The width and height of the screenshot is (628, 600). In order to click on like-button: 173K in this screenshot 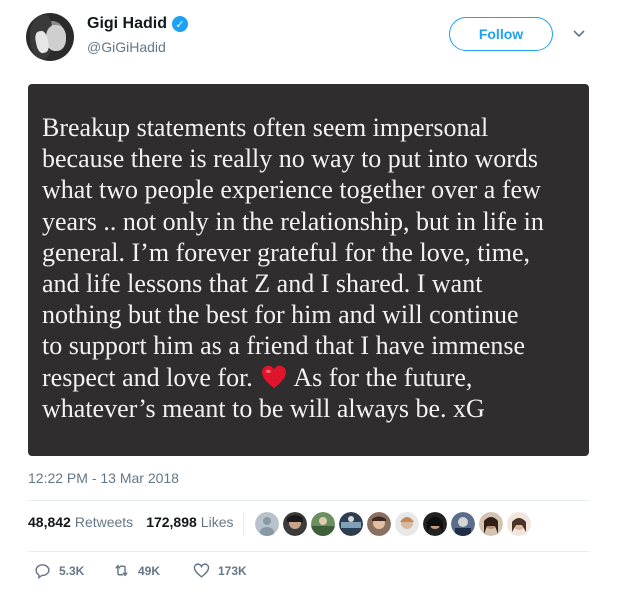, I will do `click(220, 570)`.